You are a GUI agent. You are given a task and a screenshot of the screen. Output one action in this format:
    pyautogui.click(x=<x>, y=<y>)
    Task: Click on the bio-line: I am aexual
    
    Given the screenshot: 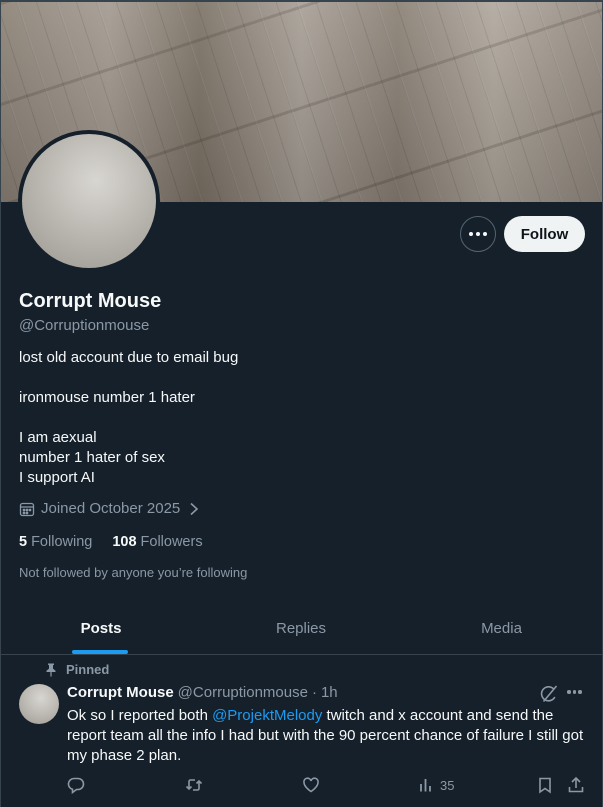 What is the action you would take?
    pyautogui.click(x=58, y=437)
    